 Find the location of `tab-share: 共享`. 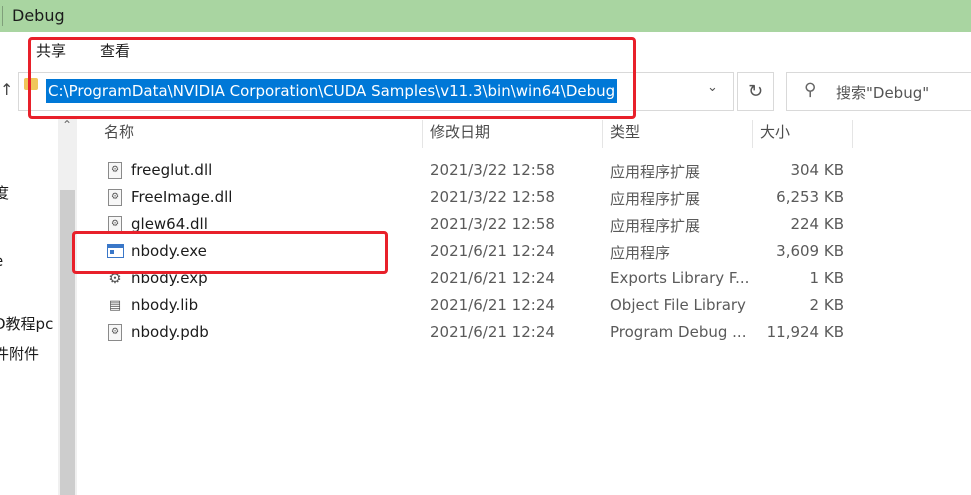

tab-share: 共享 is located at coordinates (51, 50).